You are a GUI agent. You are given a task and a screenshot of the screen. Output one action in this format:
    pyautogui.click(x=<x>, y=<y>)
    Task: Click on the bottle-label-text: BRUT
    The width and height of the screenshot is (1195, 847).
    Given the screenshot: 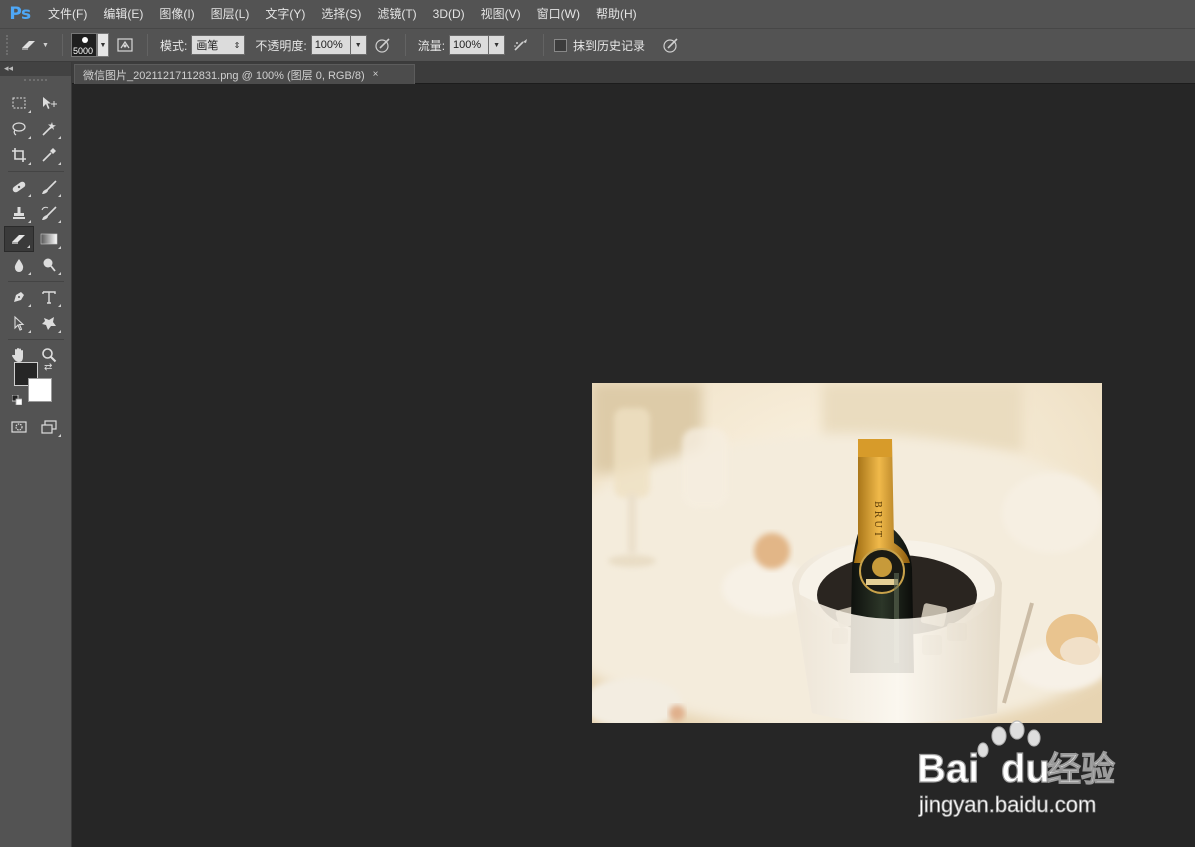 What is the action you would take?
    pyautogui.click(x=877, y=520)
    